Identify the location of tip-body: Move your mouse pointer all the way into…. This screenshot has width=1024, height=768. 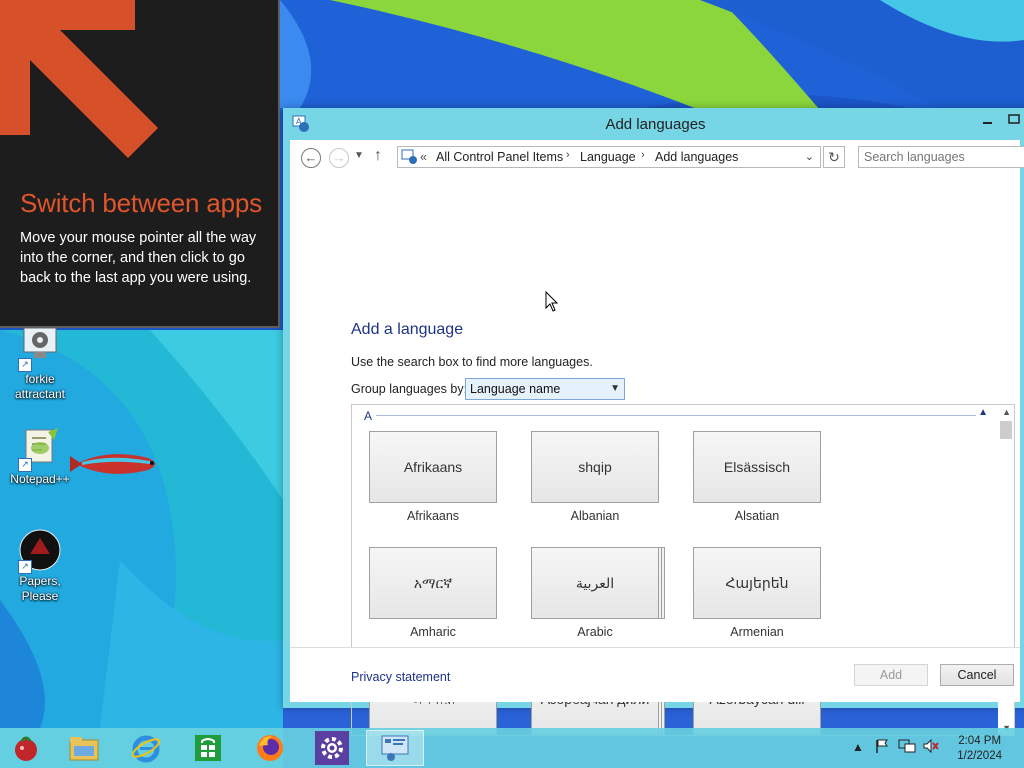
(138, 258).